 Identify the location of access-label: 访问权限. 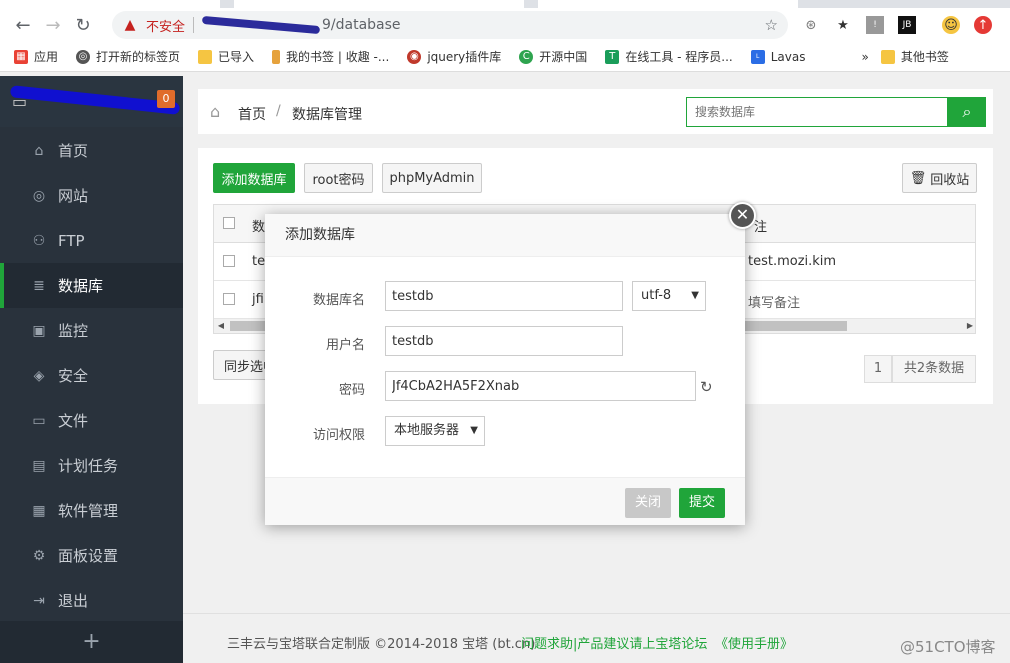
(338, 435).